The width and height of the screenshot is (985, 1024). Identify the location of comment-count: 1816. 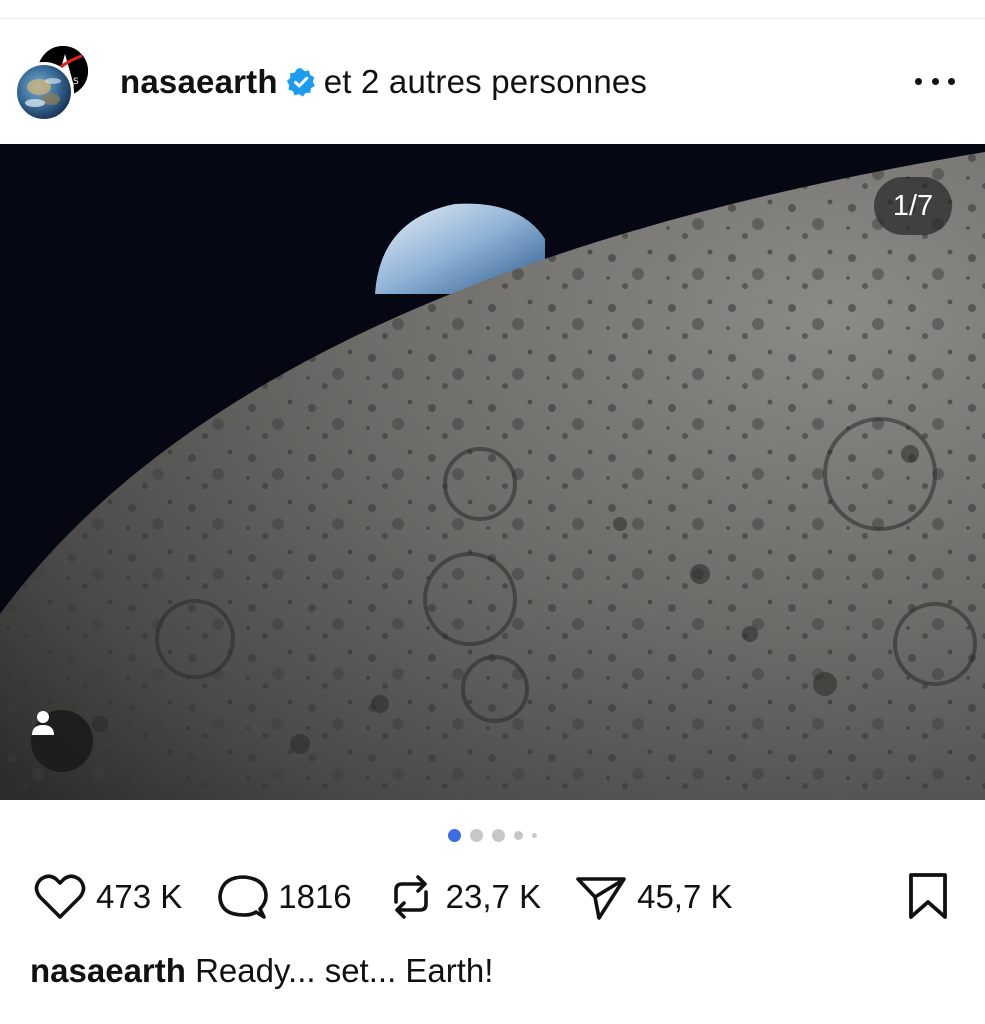
(315, 896).